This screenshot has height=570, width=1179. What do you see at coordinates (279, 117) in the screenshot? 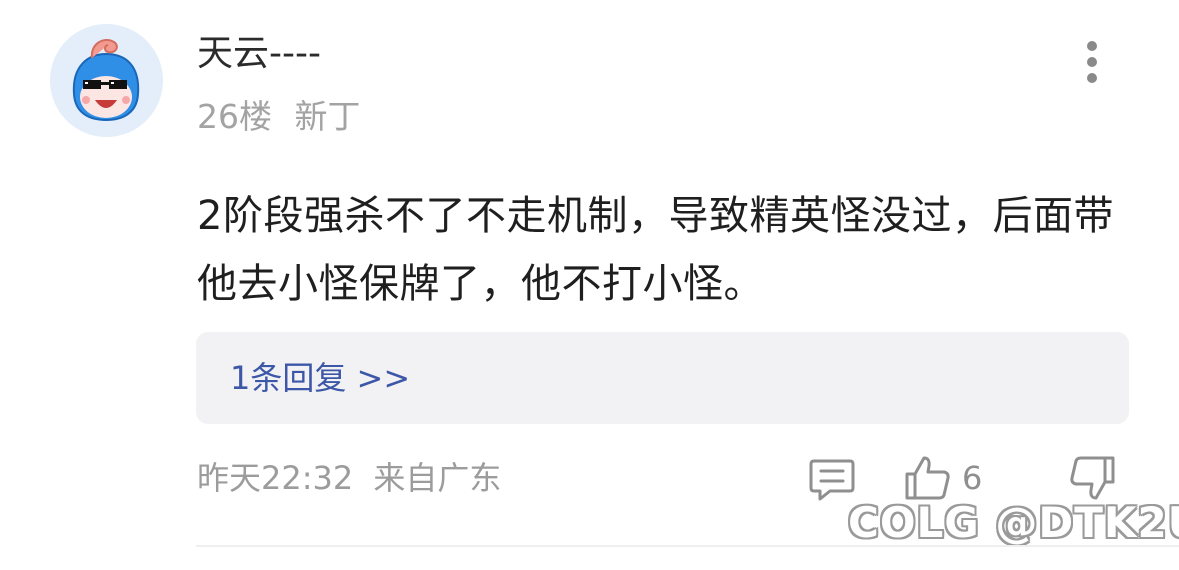
I see `post-meta: 26楼 新丁` at bounding box center [279, 117].